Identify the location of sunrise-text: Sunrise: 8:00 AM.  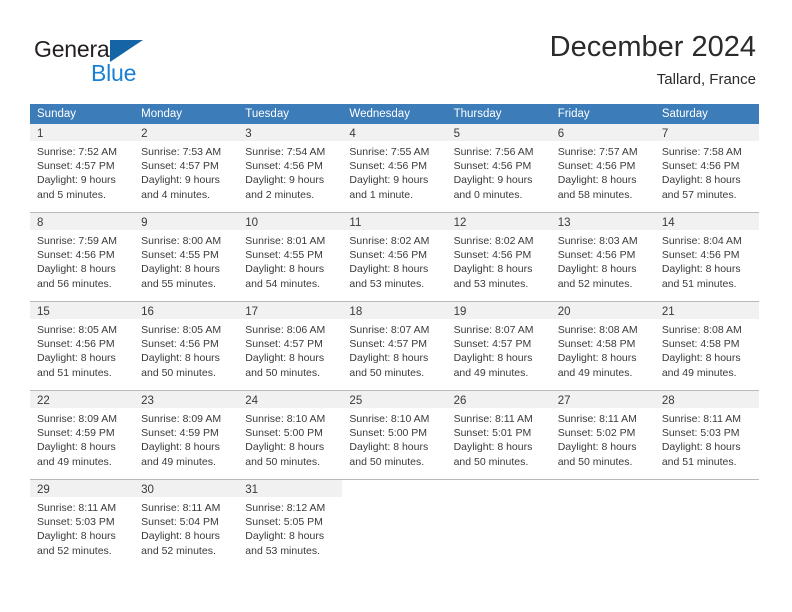
(181, 241).